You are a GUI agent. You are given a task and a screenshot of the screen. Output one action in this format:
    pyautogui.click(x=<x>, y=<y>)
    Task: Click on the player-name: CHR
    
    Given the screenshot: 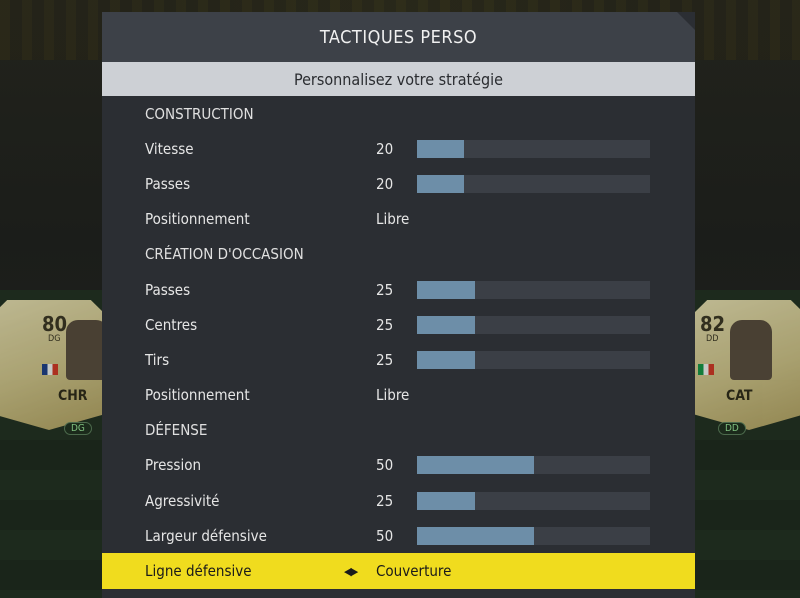 What is the action you would take?
    pyautogui.click(x=73, y=396)
    